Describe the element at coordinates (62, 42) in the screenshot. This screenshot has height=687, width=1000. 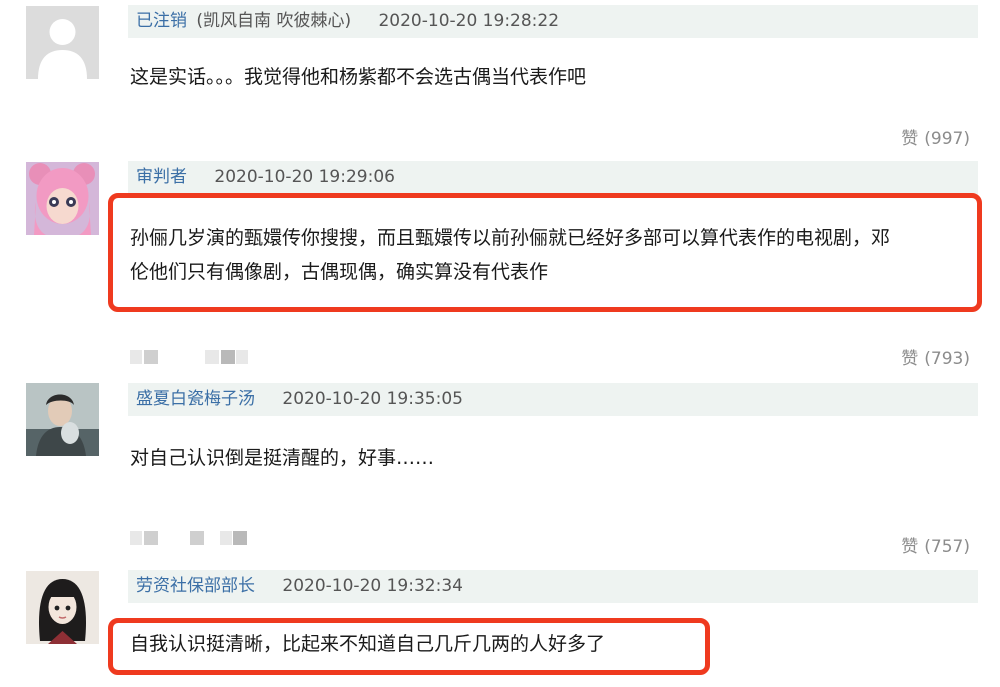
I see `default-avatar-icon` at that location.